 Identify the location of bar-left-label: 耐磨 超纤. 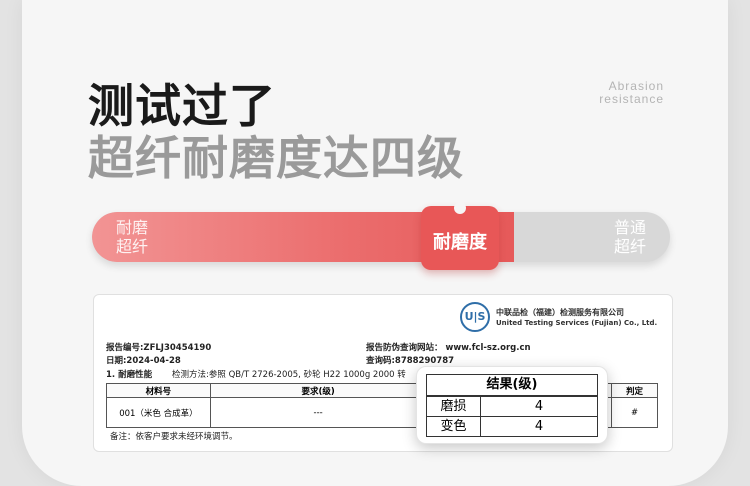
(132, 237).